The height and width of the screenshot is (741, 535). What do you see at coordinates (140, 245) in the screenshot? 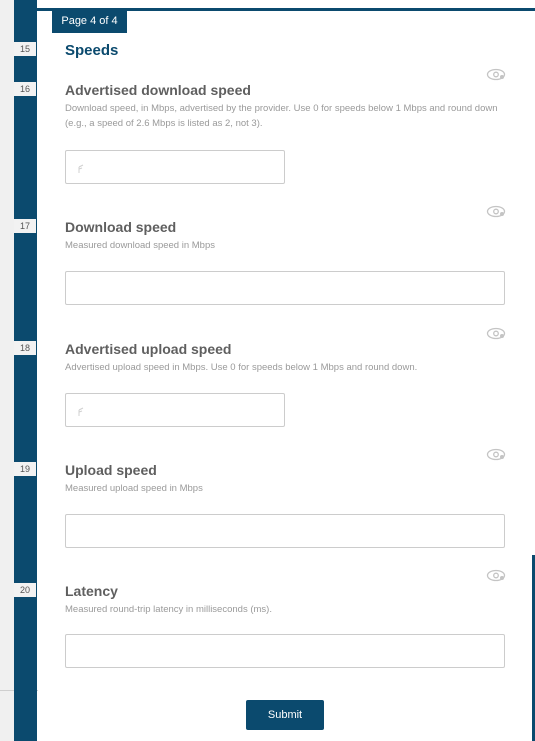
I see `question-description: Measured download speed in Mbps` at bounding box center [140, 245].